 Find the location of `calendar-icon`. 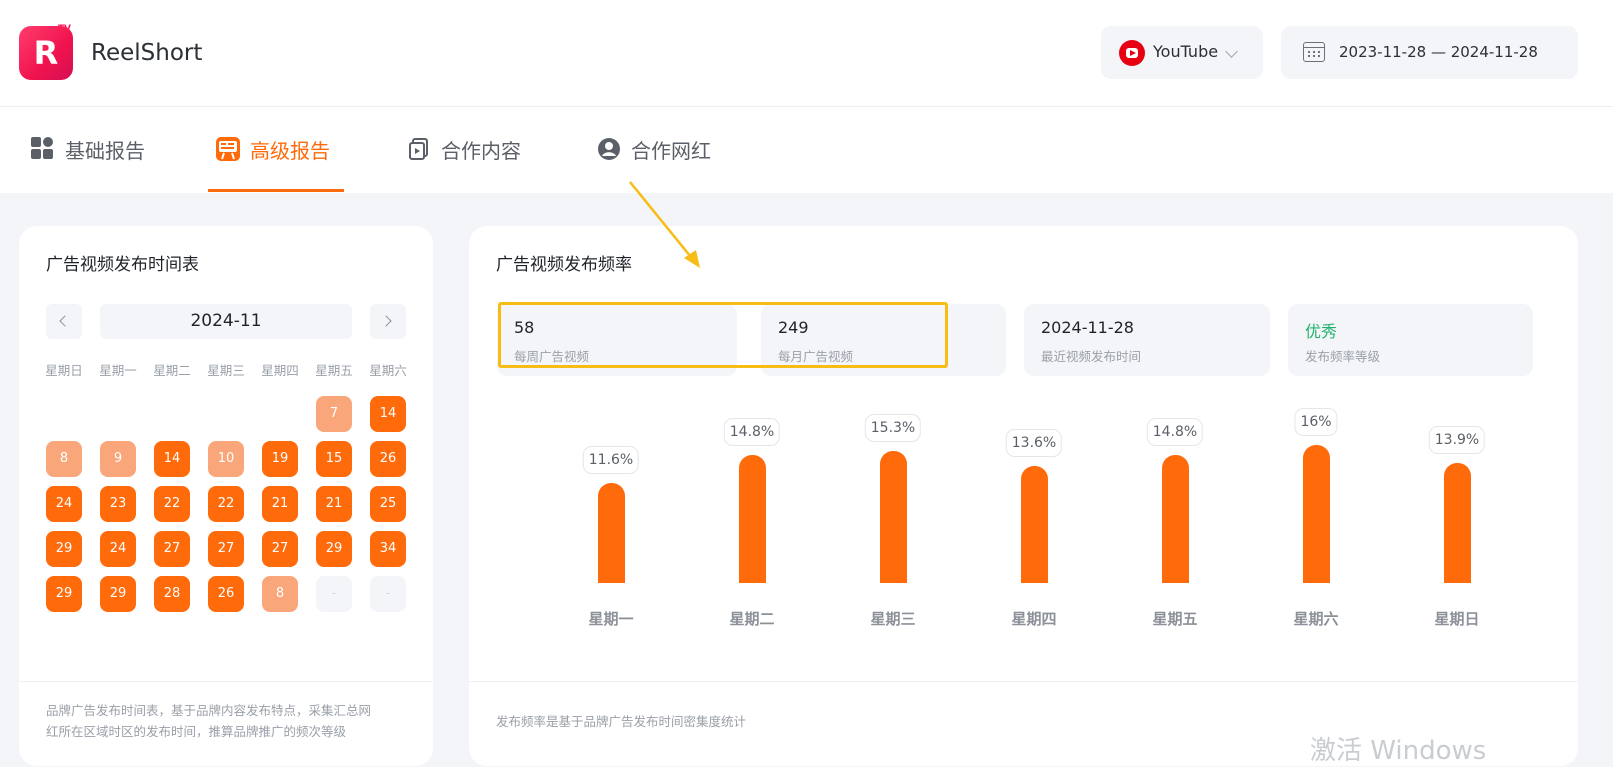

calendar-icon is located at coordinates (1314, 52).